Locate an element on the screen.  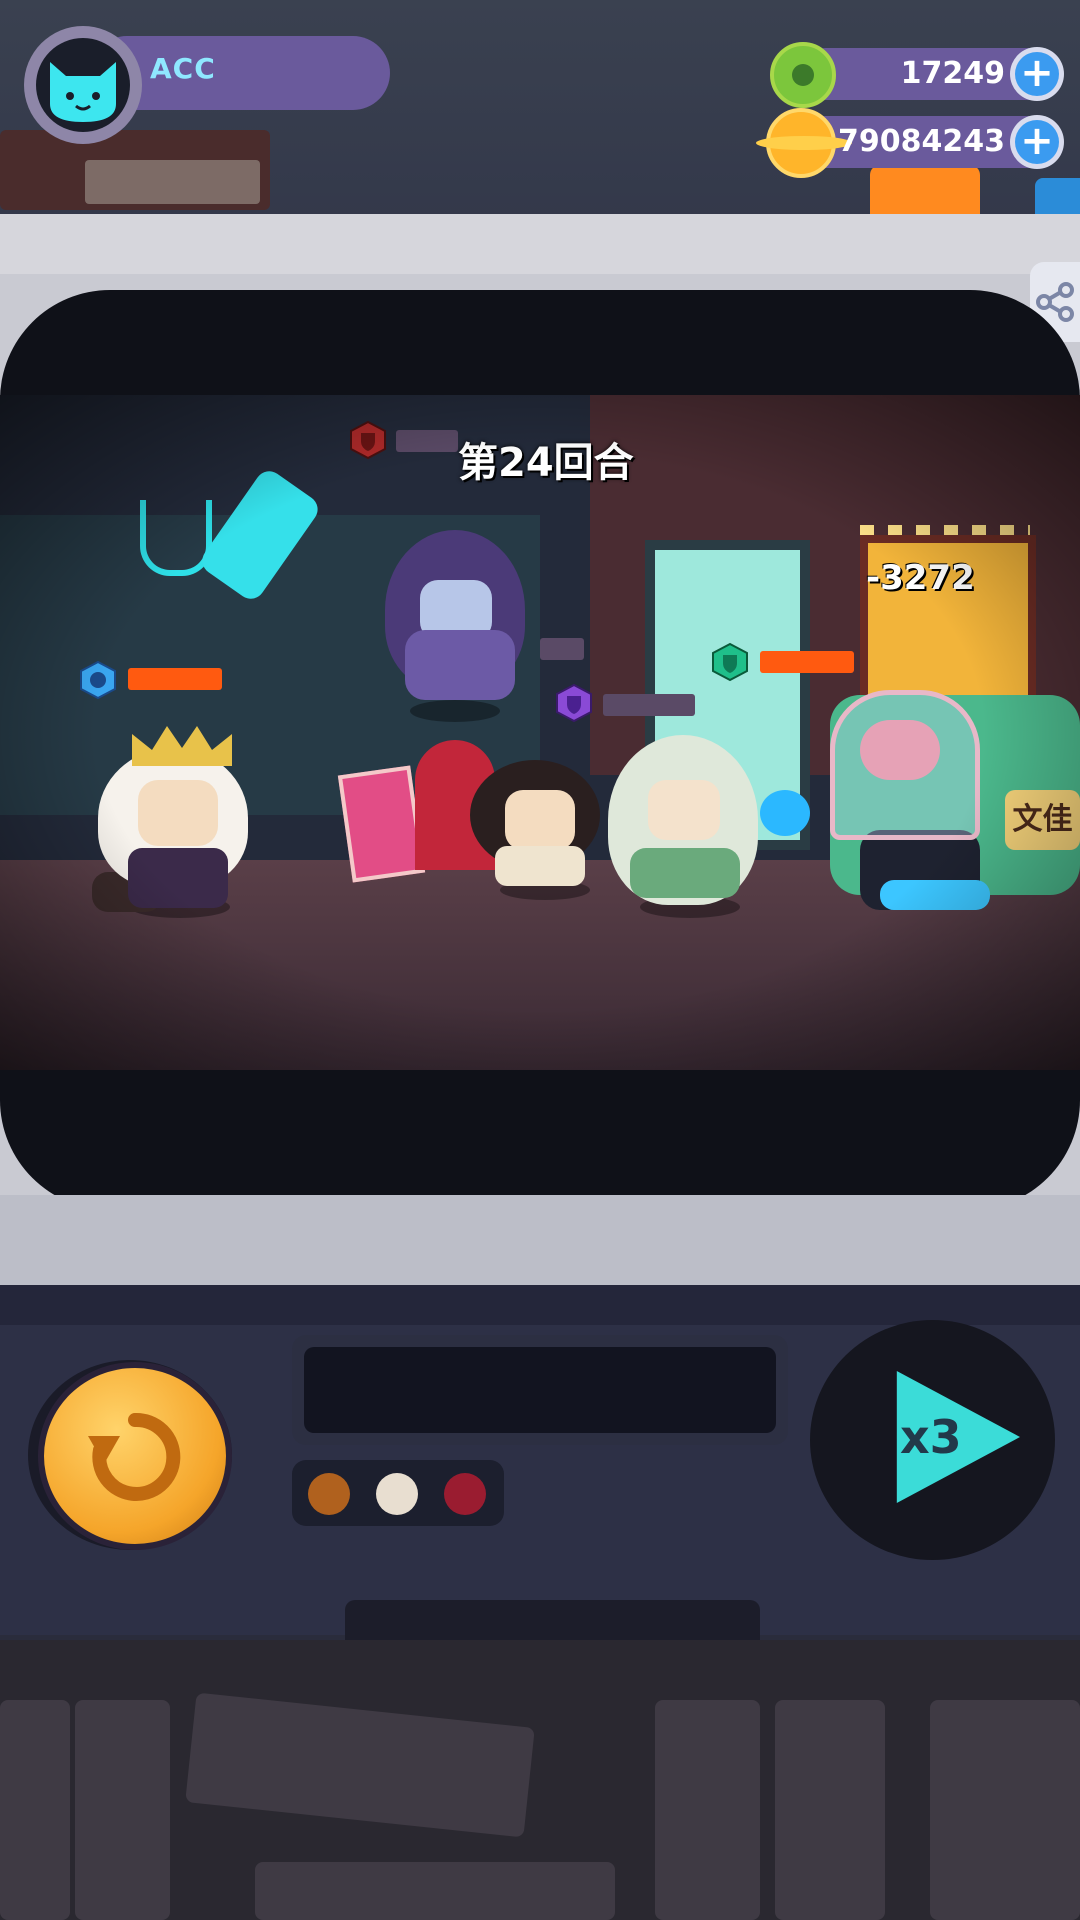
siren-light is located at coordinates (925, 190).